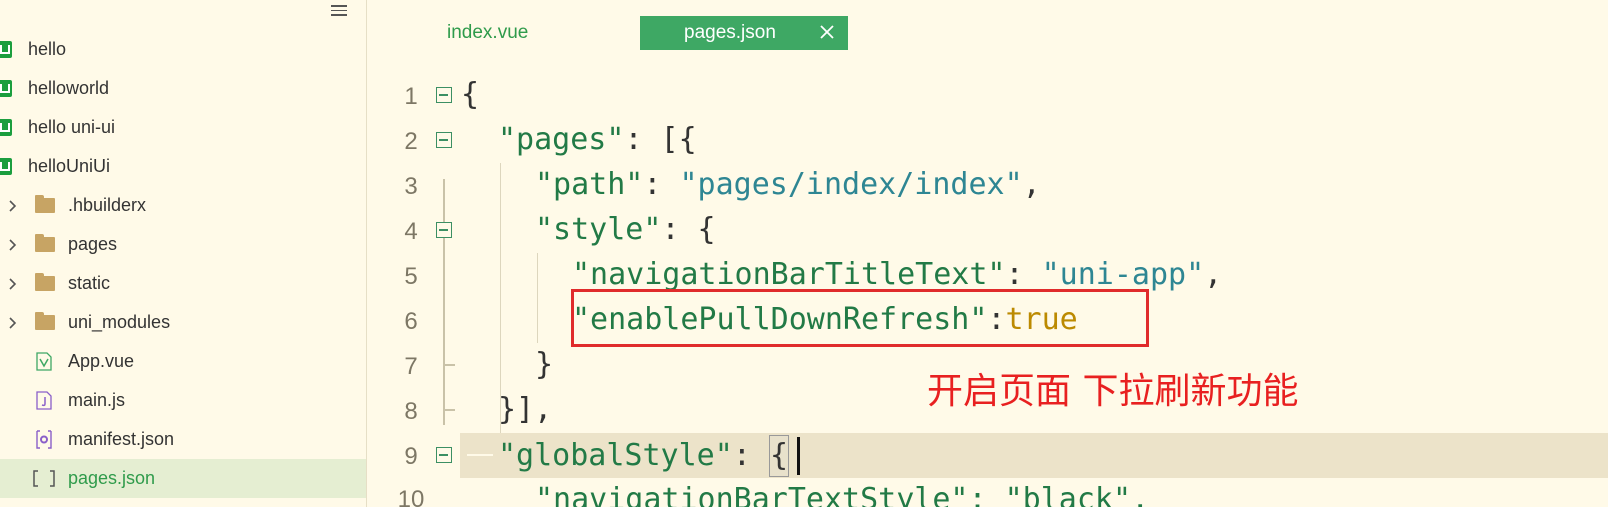 Image resolution: width=1608 pixels, height=507 pixels. Describe the element at coordinates (860, 318) in the screenshot. I see `highlight-annotation-box` at that location.